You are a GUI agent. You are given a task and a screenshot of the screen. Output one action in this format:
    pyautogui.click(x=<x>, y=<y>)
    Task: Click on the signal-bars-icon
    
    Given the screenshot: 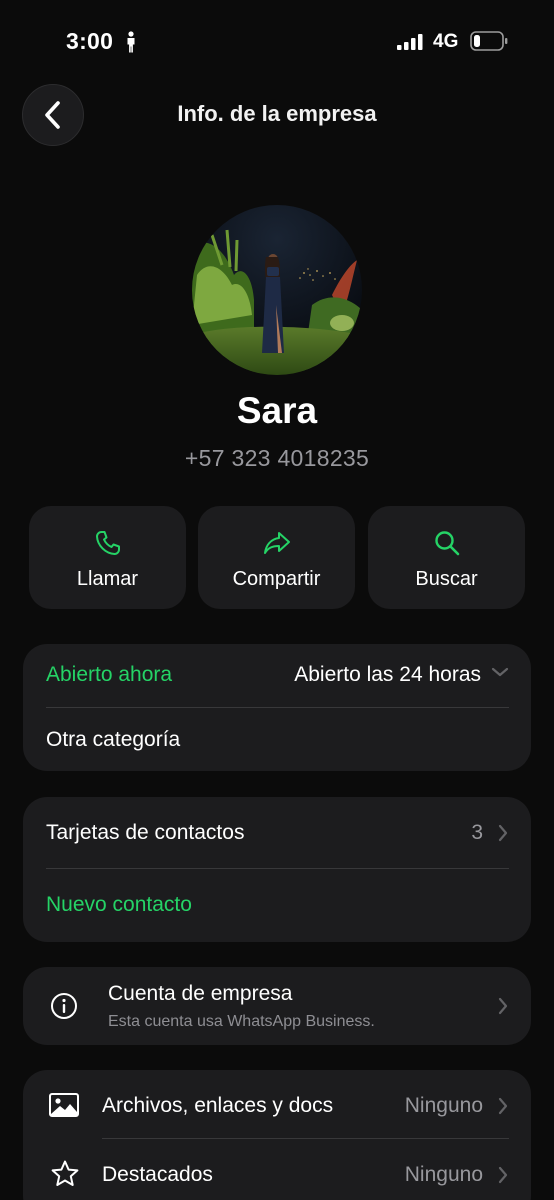 What is the action you would take?
    pyautogui.click(x=410, y=42)
    